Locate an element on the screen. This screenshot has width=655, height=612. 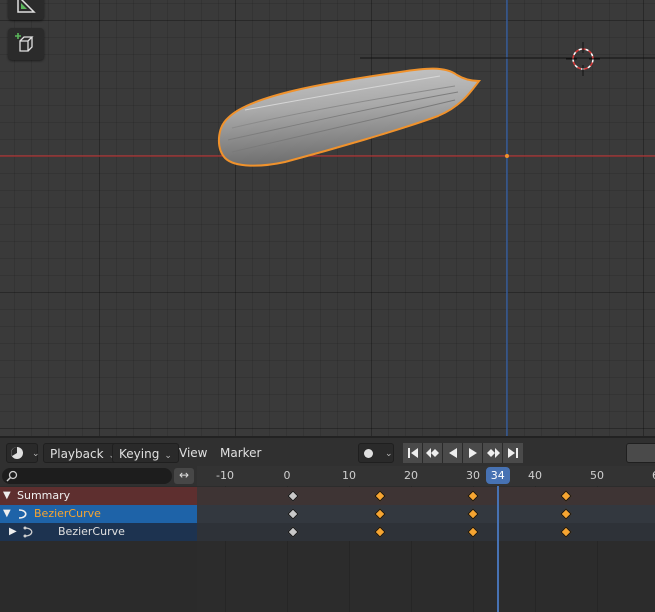
next-keyframe-icon is located at coordinates (493, 453).